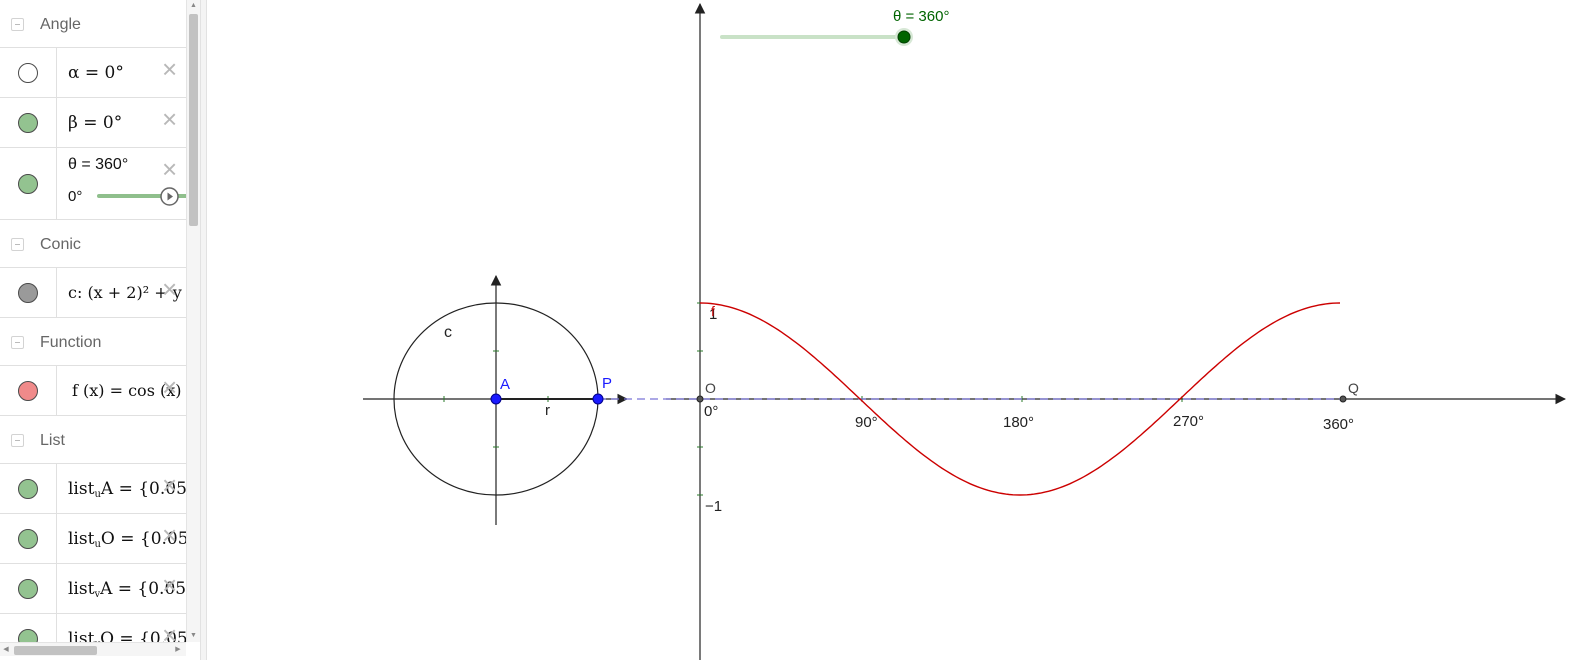 This screenshot has width=1570, height=660. I want to click on x-tick-label-180: 180°, so click(1018, 422).